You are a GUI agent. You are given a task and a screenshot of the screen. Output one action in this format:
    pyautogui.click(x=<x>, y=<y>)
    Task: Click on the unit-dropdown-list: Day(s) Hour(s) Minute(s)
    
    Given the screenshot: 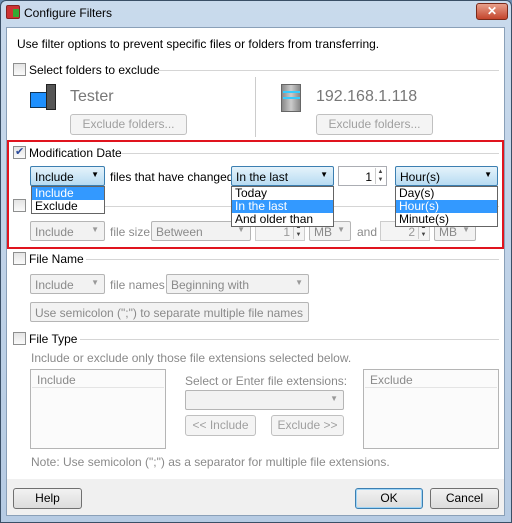 What is the action you would take?
    pyautogui.click(x=446, y=206)
    